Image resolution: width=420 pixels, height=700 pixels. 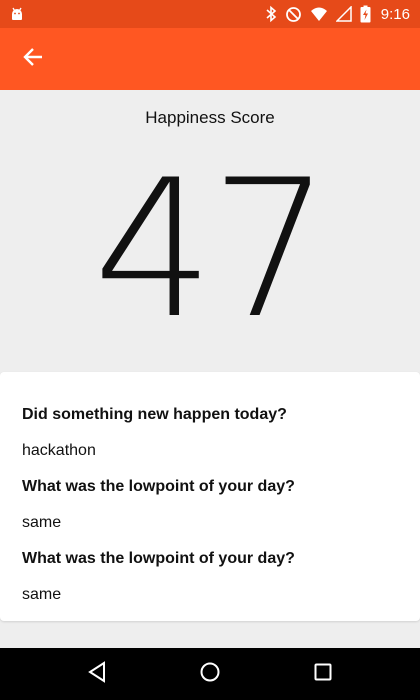 I want to click on score-label: Happiness Score, so click(x=210, y=117).